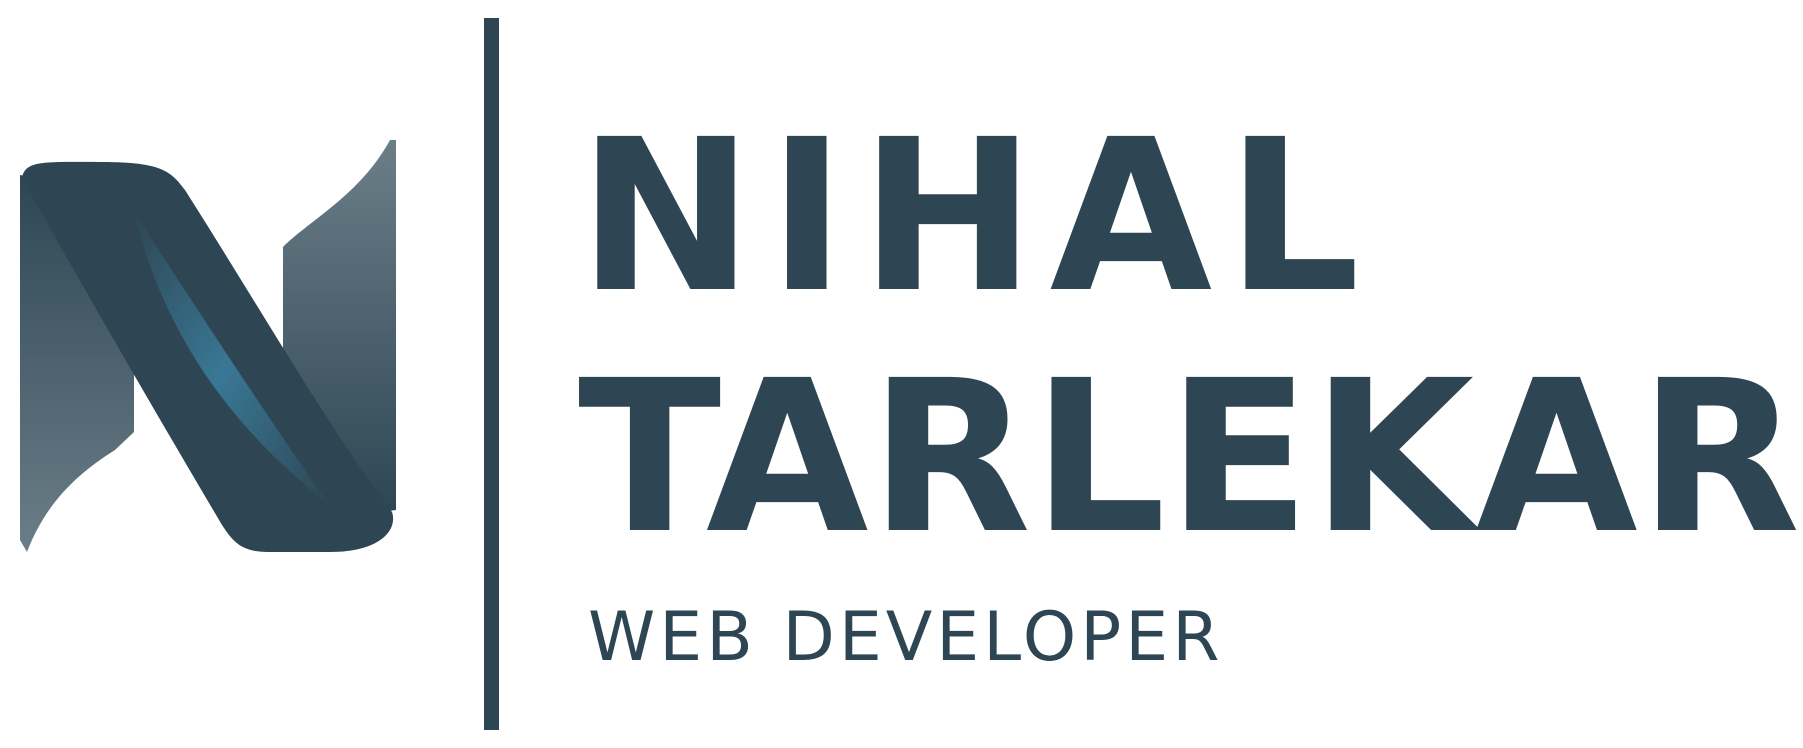  Describe the element at coordinates (906, 637) in the screenshot. I see `tagline: WEB DEVELOPER` at that location.